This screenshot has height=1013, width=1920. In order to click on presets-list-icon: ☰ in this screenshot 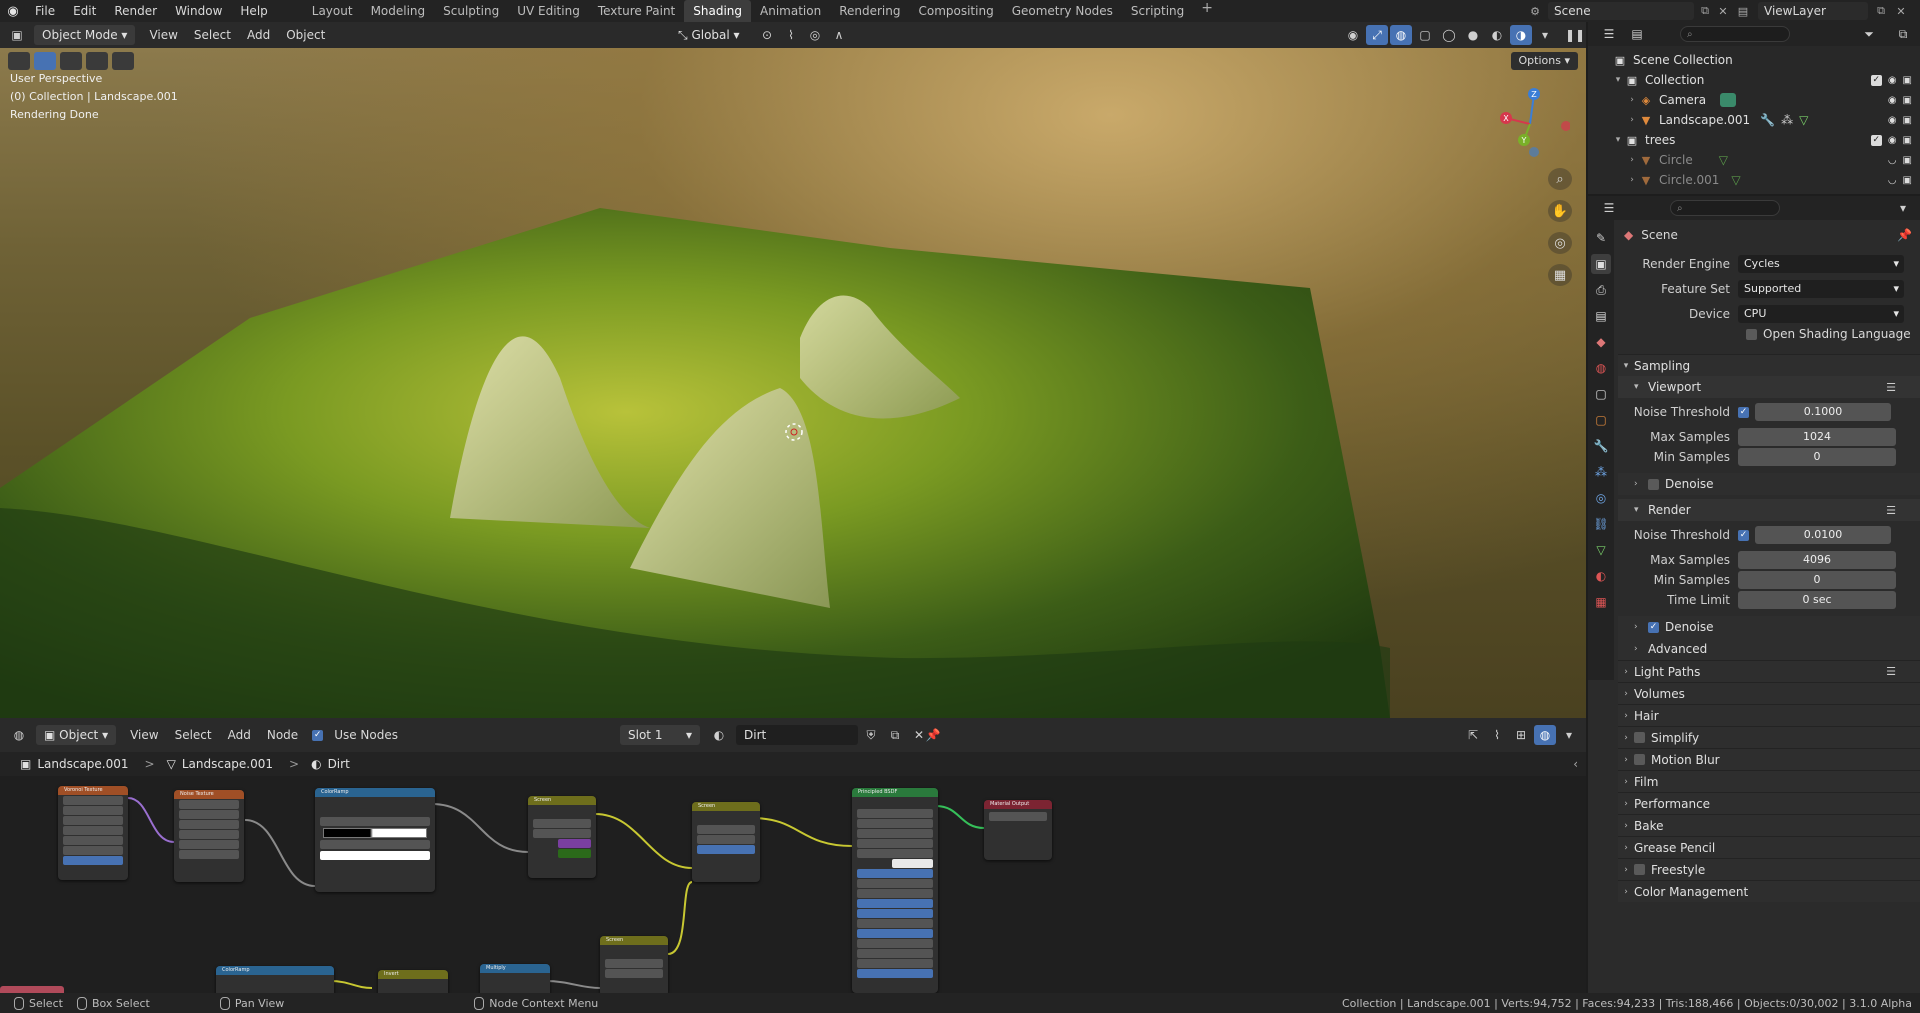, I will do `click(1891, 387)`.